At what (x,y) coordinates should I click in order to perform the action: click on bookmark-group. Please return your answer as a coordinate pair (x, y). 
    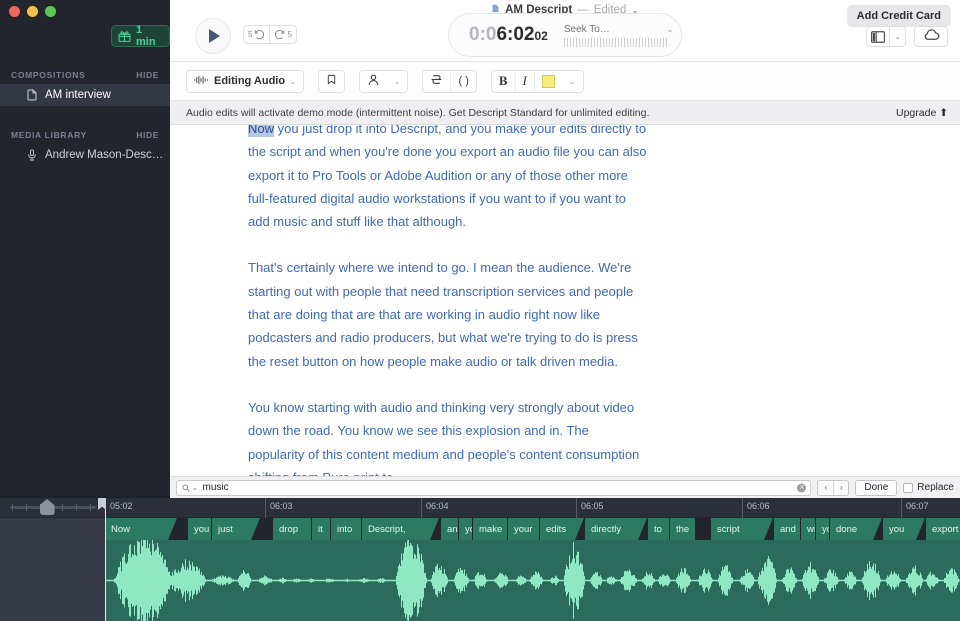
    Looking at the image, I should click on (331, 81).